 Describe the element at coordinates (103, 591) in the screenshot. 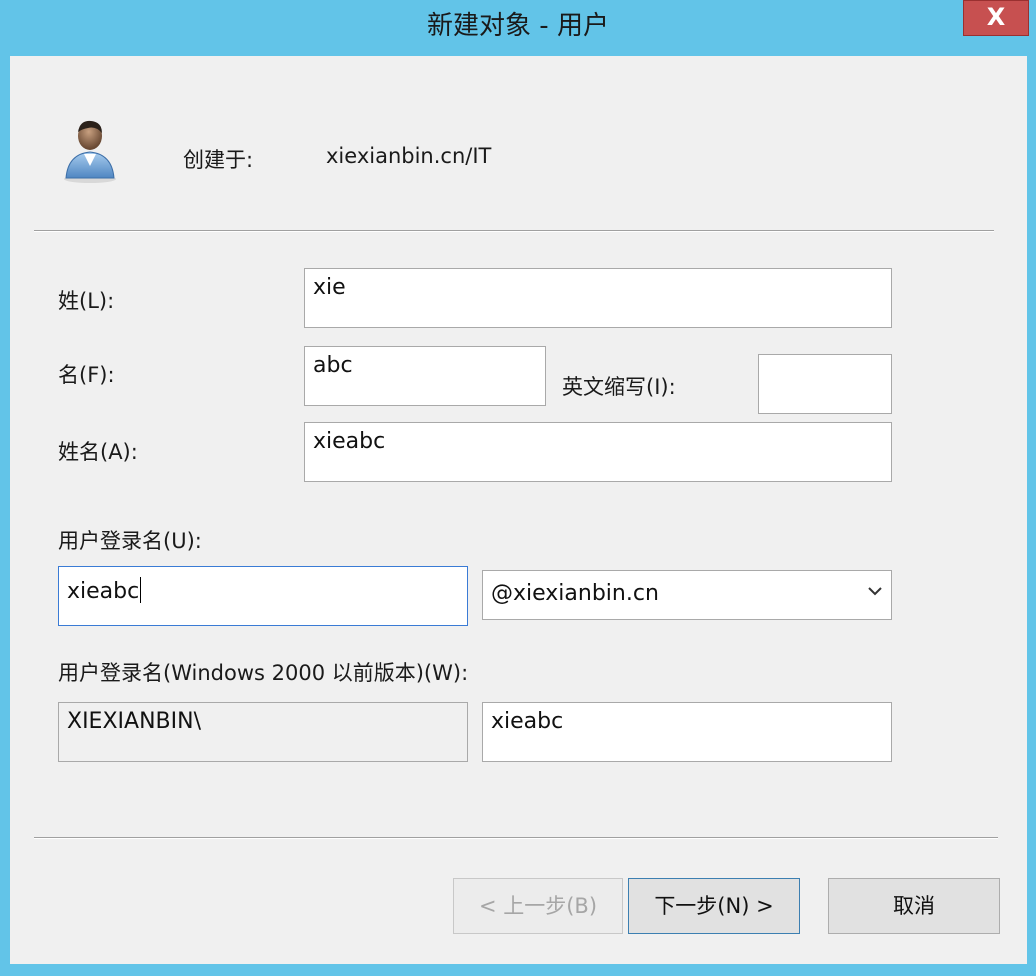

I see `logon-name-text: xieabc` at that location.